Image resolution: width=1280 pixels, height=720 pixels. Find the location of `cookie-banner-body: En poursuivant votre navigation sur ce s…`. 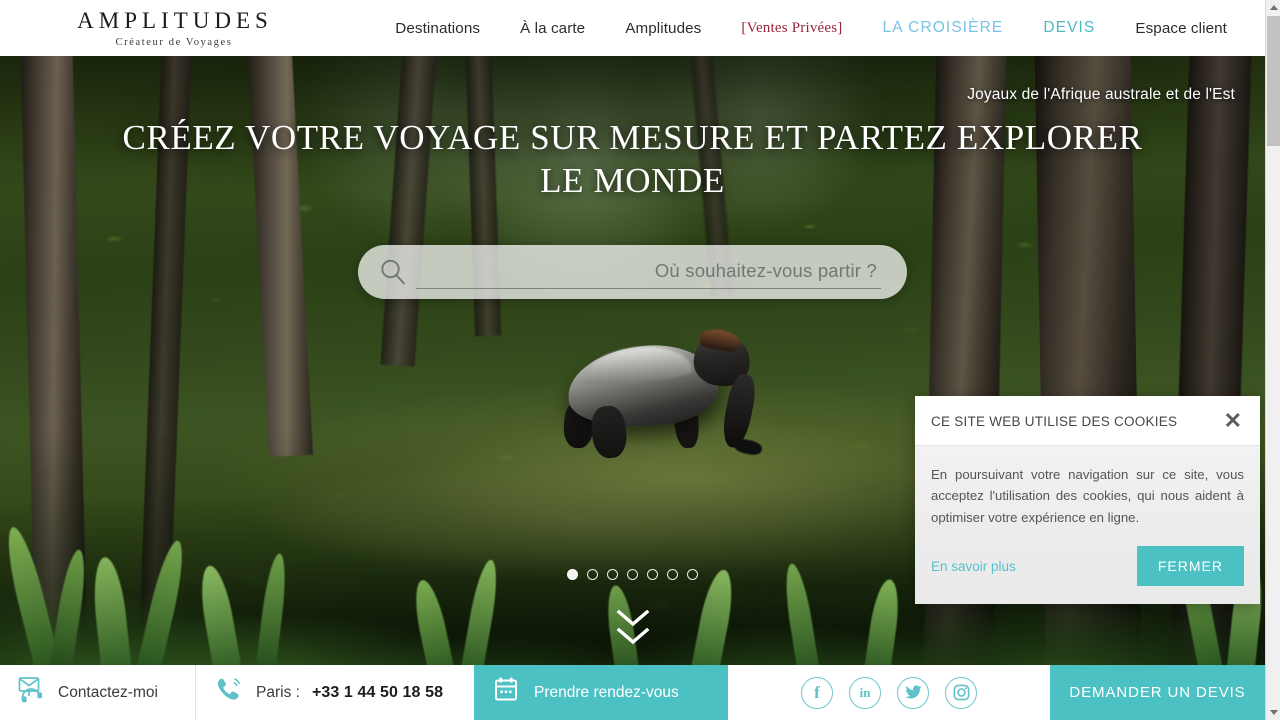

cookie-banner-body: En poursuivant votre navigation sur ce s… is located at coordinates (1087, 487).